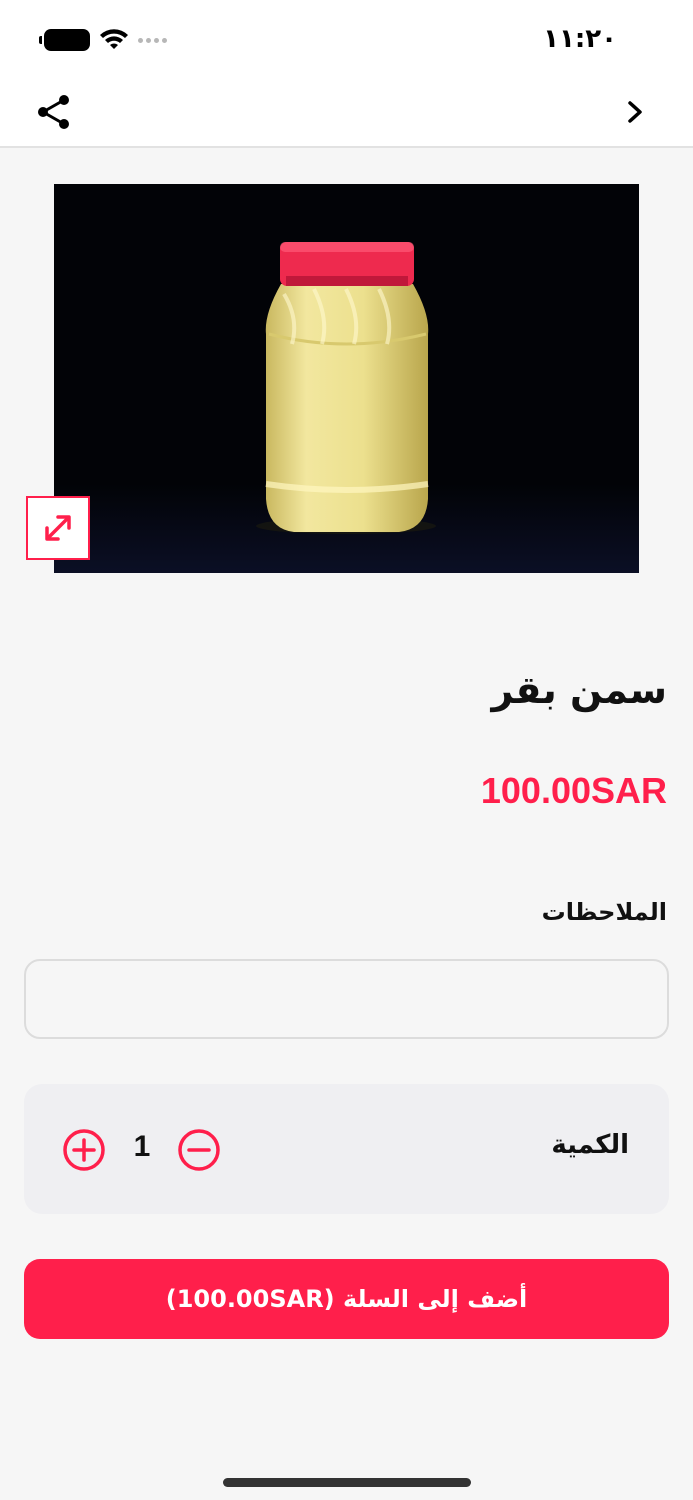  I want to click on quantity-value: 1, so click(142, 1146).